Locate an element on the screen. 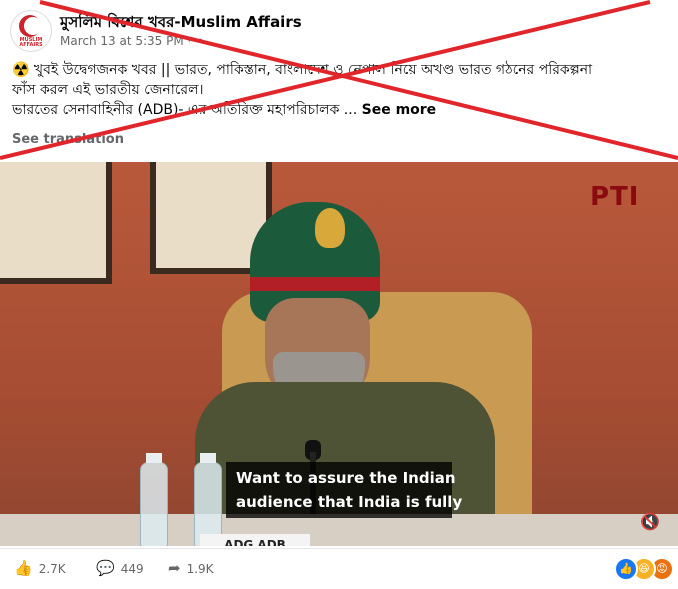  share-count: 1.9K is located at coordinates (200, 569).